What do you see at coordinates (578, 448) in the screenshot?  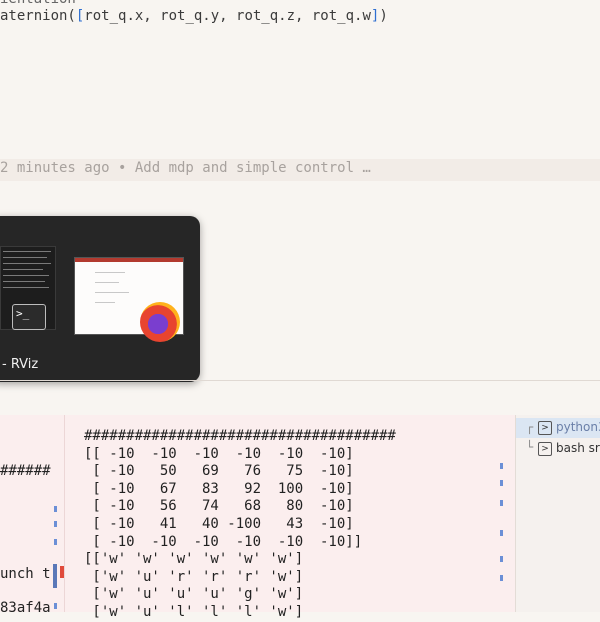 I see `process-label: bash src` at bounding box center [578, 448].